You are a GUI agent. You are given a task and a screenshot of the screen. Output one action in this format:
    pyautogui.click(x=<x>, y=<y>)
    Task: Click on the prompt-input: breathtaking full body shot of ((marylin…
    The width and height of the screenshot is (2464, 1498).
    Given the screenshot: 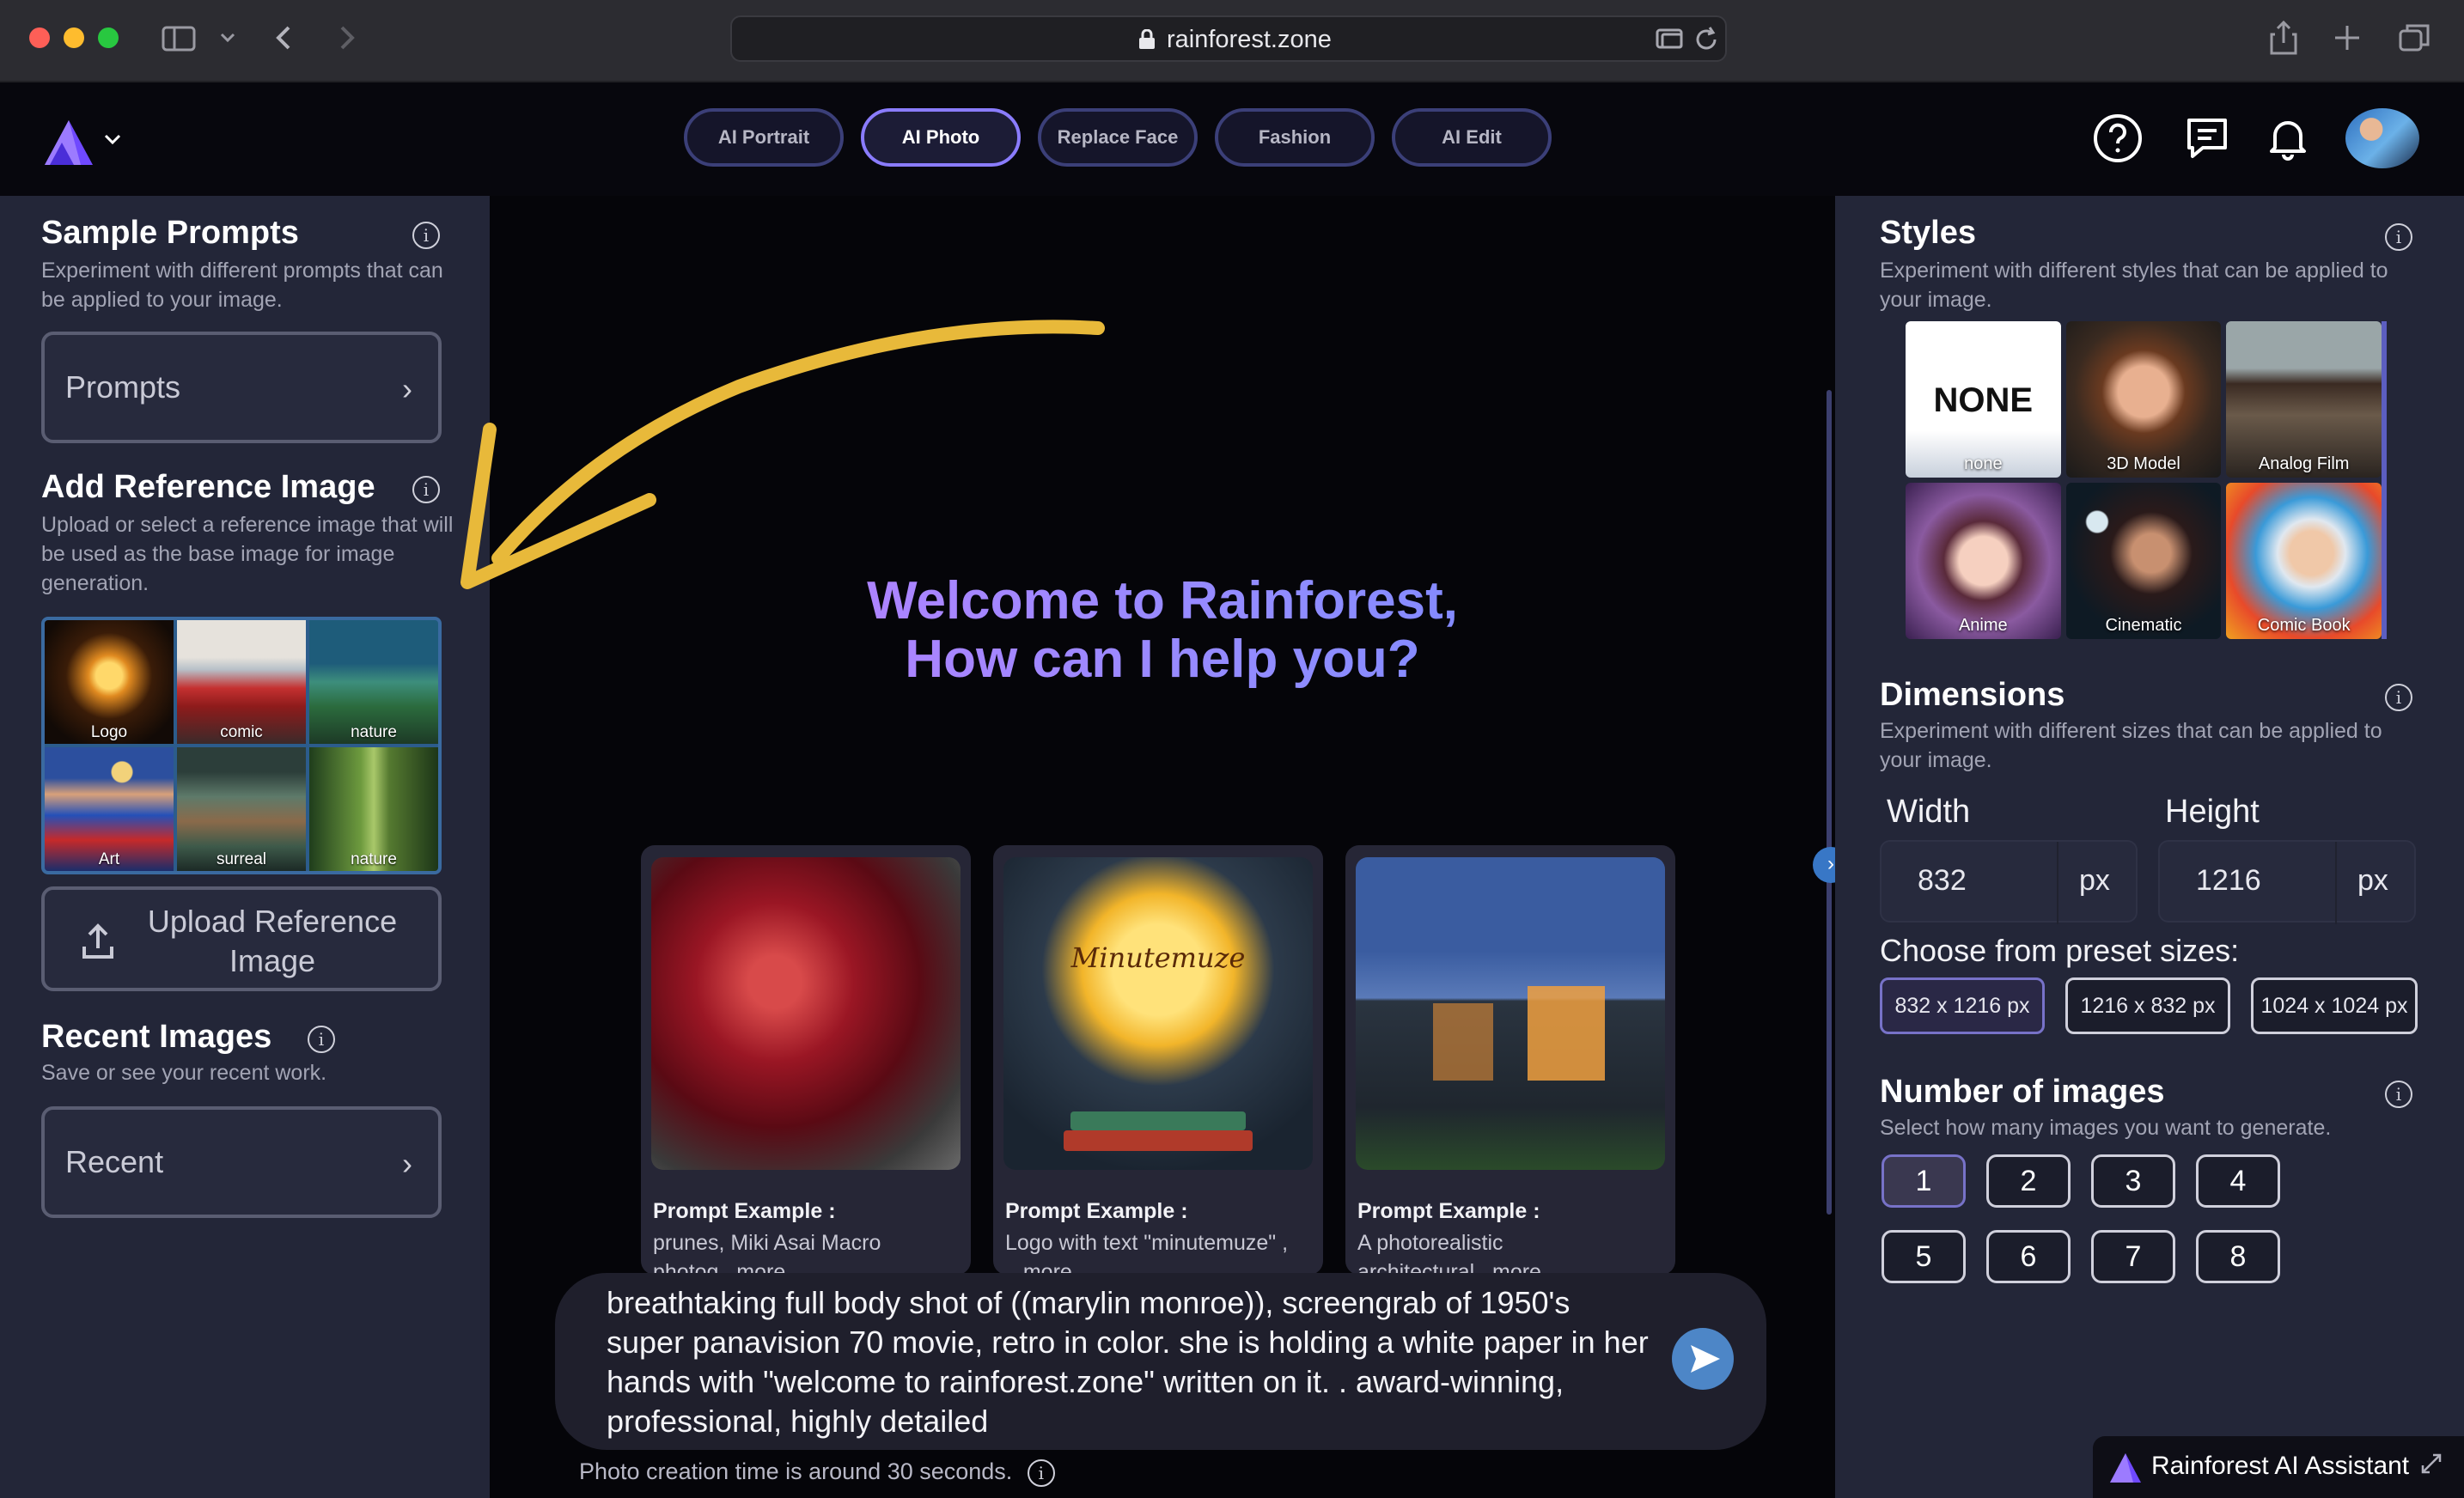 What is the action you would take?
    pyautogui.click(x=1160, y=1361)
    